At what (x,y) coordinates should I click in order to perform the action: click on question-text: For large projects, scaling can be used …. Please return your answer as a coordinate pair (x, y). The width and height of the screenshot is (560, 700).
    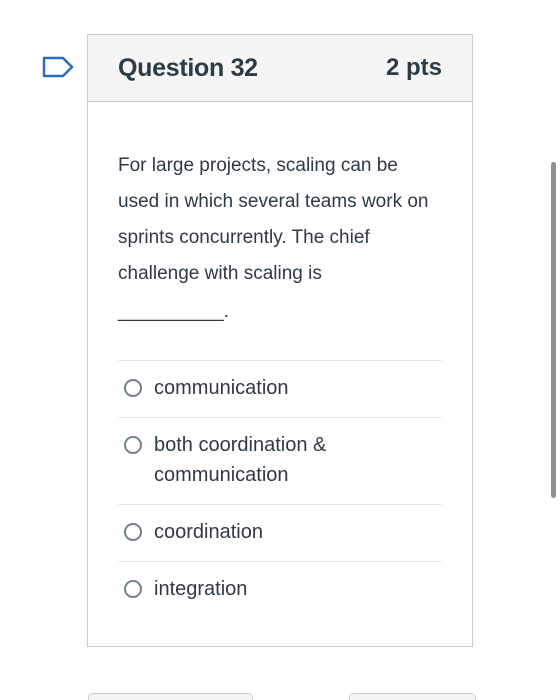
    Looking at the image, I should click on (273, 219).